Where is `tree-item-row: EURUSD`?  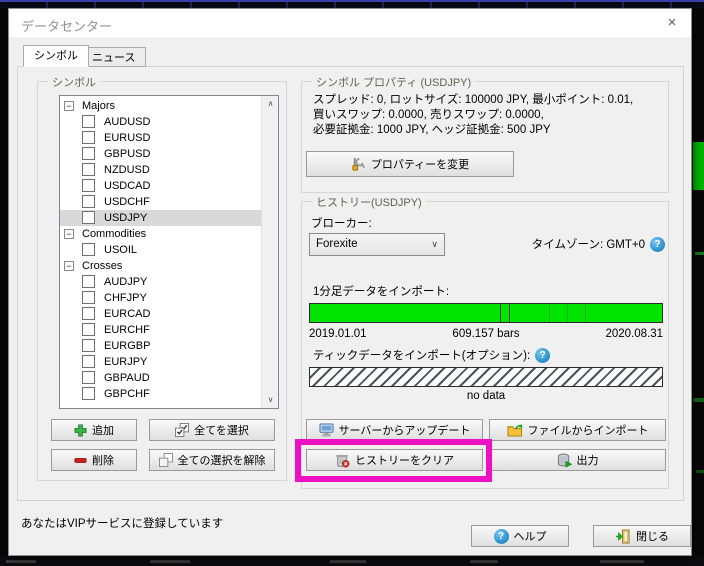
tree-item-row: EURUSD is located at coordinates (161, 138).